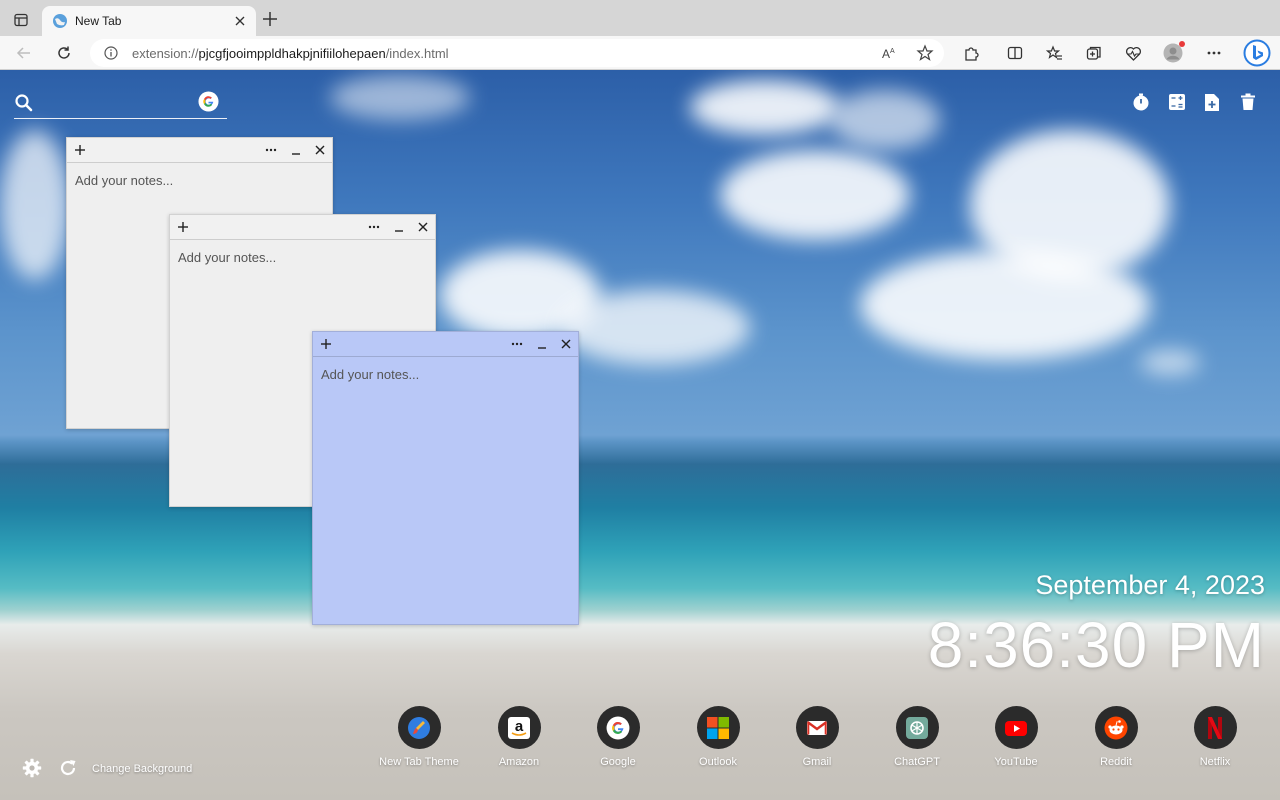 This screenshot has height=800, width=1280. I want to click on timer-button, so click(1141, 102).